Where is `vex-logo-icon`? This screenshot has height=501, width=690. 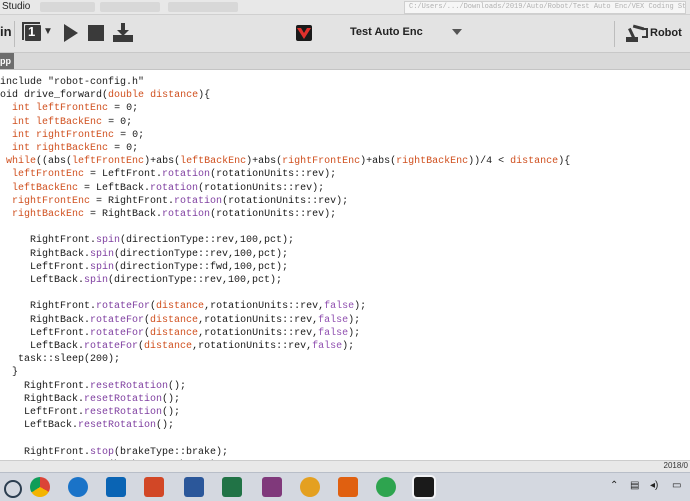
vex-logo-icon is located at coordinates (304, 33).